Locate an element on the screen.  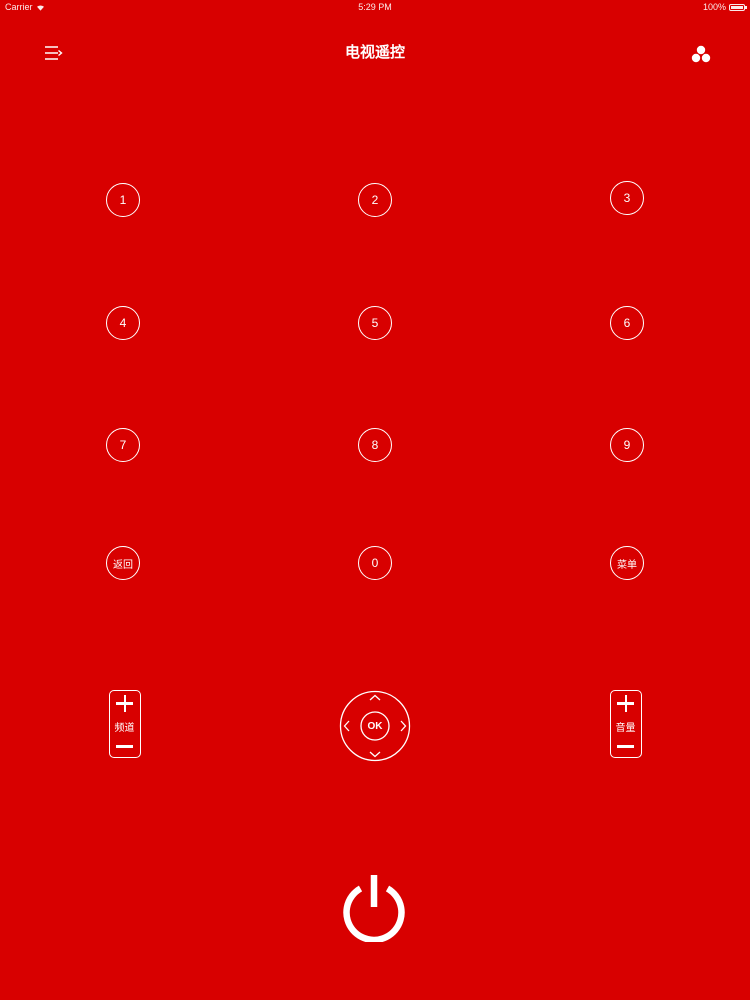
key-6-button: 6 is located at coordinates (627, 323).